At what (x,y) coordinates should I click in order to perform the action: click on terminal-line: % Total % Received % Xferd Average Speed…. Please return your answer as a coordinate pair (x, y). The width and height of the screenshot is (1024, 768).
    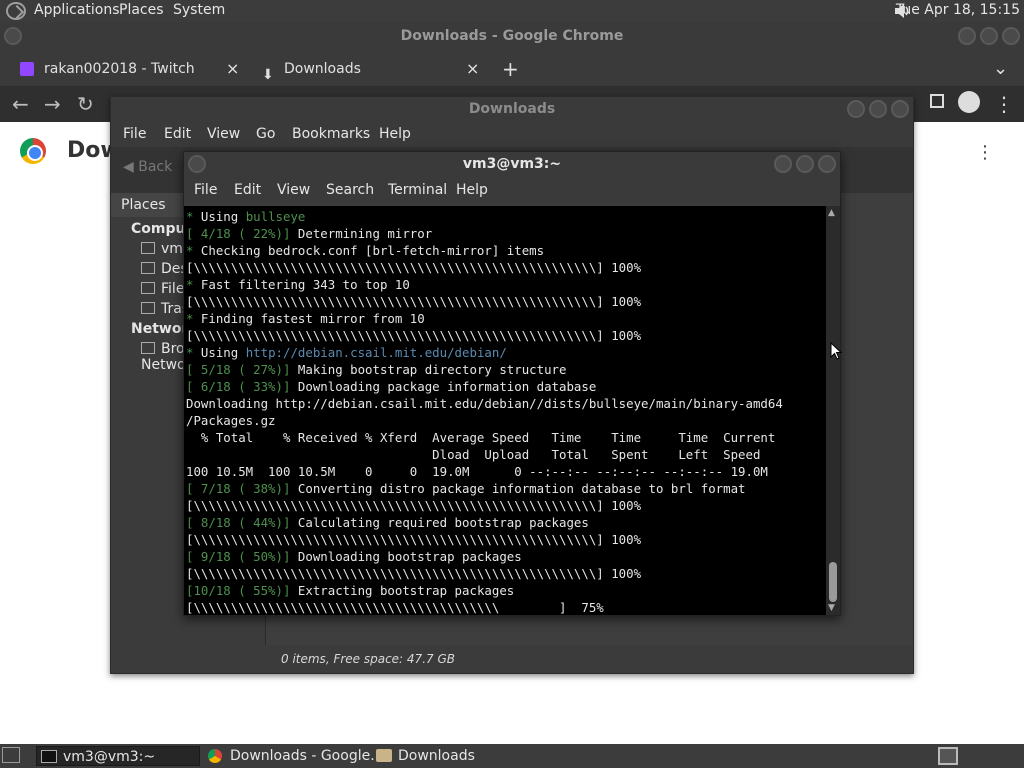
    Looking at the image, I should click on (506, 437).